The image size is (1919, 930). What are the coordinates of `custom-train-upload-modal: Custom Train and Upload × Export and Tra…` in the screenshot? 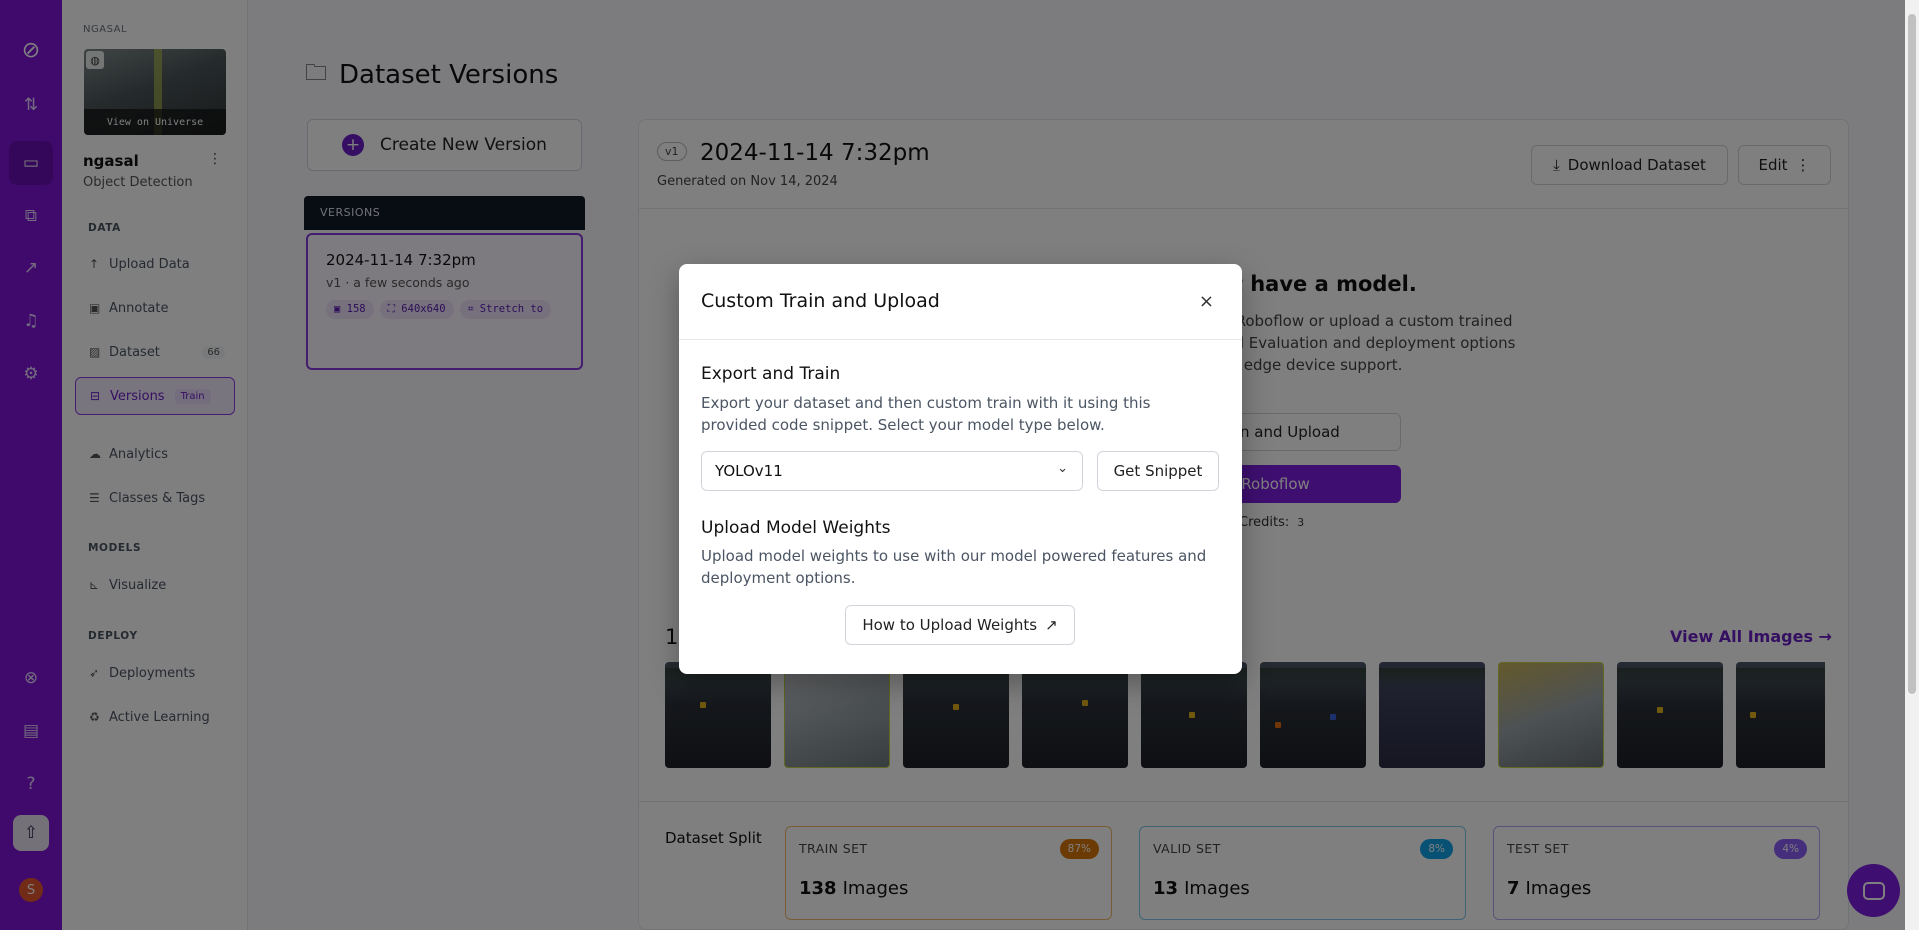 It's located at (960, 469).